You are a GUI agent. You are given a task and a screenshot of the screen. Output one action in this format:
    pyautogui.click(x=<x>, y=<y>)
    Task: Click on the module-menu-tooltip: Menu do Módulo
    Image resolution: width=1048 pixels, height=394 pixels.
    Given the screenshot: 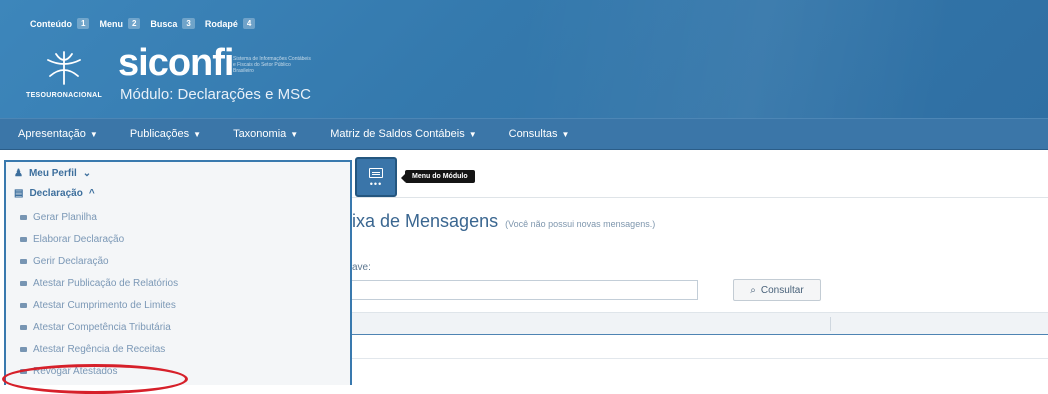 What is the action you would take?
    pyautogui.click(x=438, y=176)
    